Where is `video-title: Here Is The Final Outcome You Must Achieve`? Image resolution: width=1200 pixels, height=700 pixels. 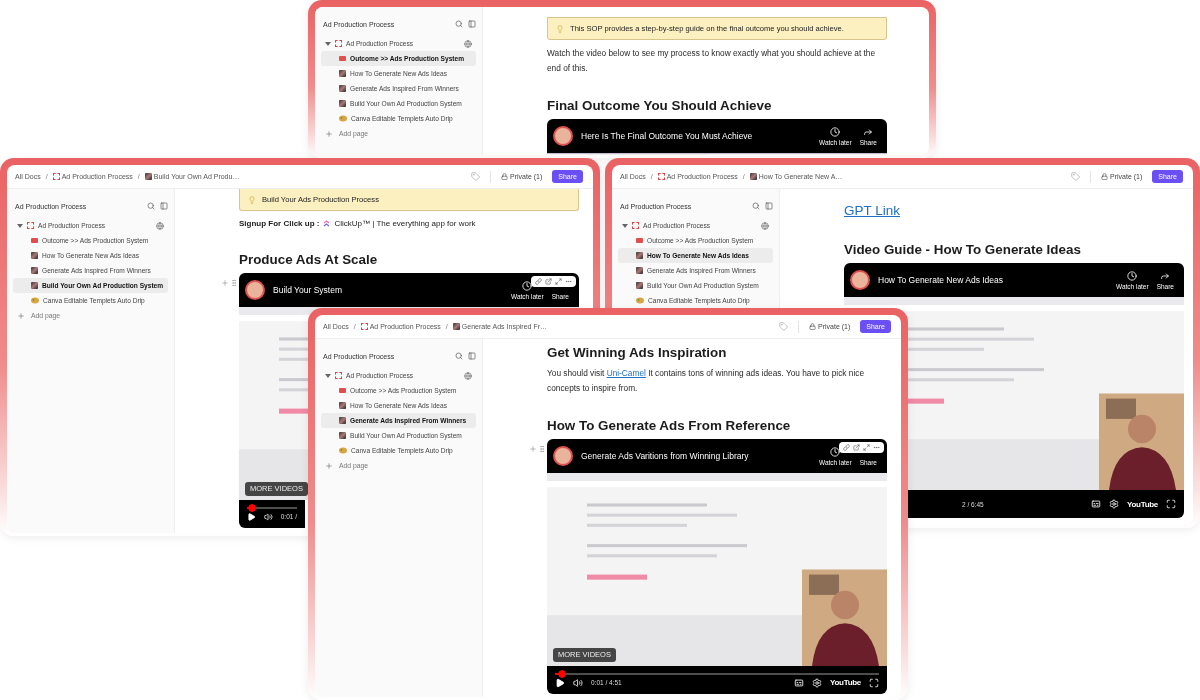
video-title: Here Is The Final Outcome You Must Achieve is located at coordinates (667, 136).